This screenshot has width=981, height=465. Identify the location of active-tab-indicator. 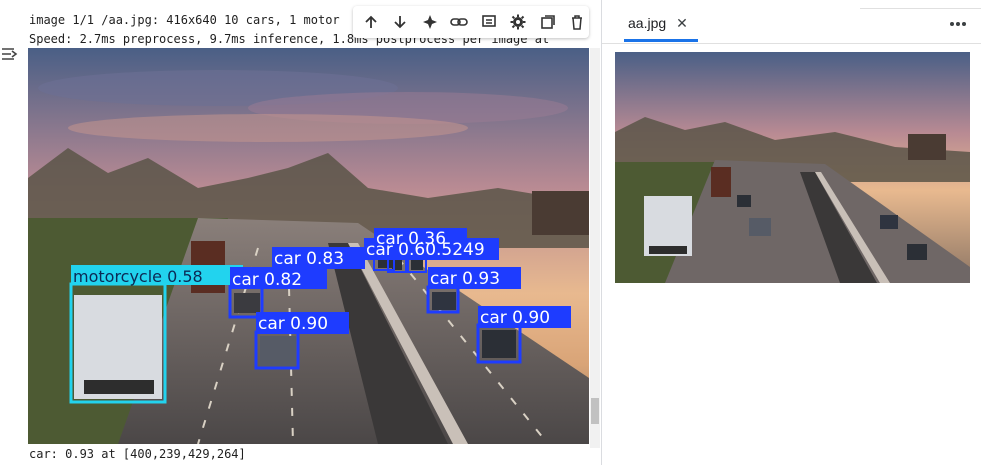
(661, 40).